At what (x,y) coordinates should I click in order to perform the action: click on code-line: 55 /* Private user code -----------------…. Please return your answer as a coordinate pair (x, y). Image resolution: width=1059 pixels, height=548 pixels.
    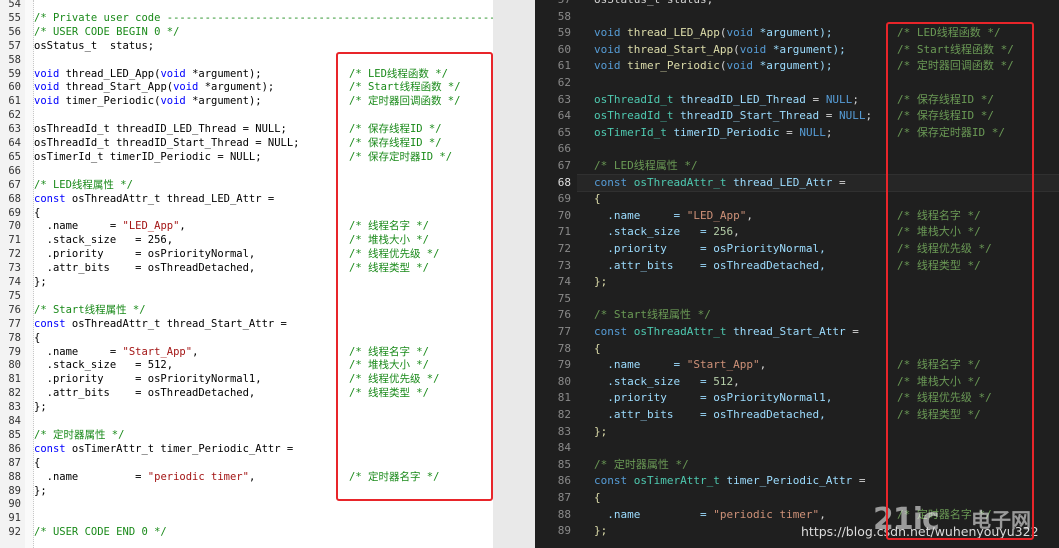
    Looking at the image, I should click on (246, 18).